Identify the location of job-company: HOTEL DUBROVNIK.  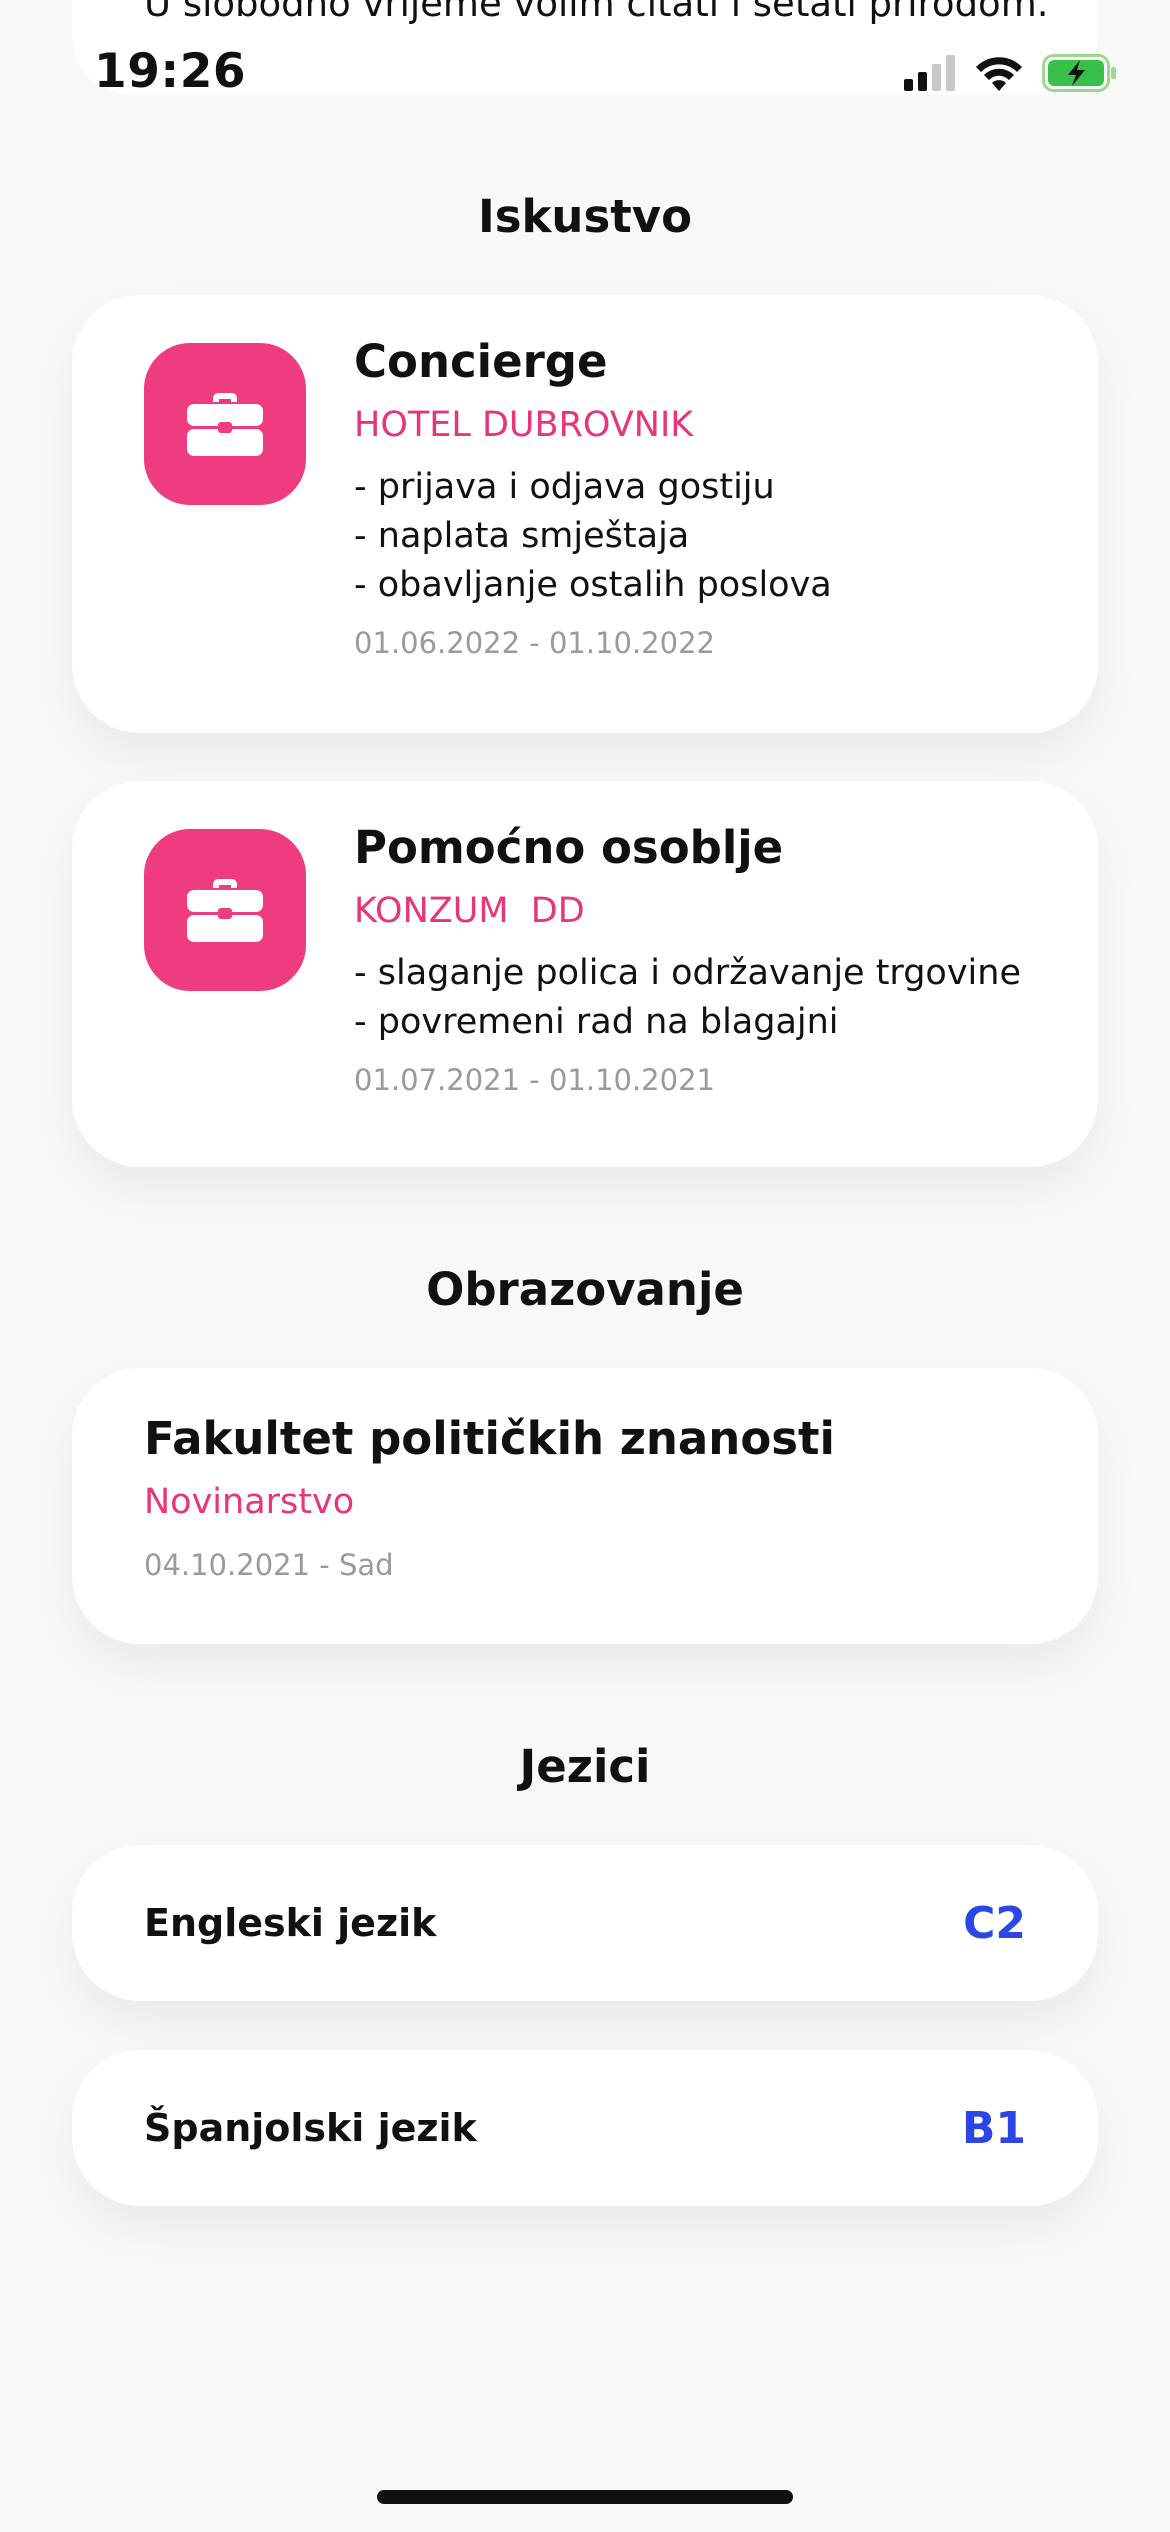
(524, 424).